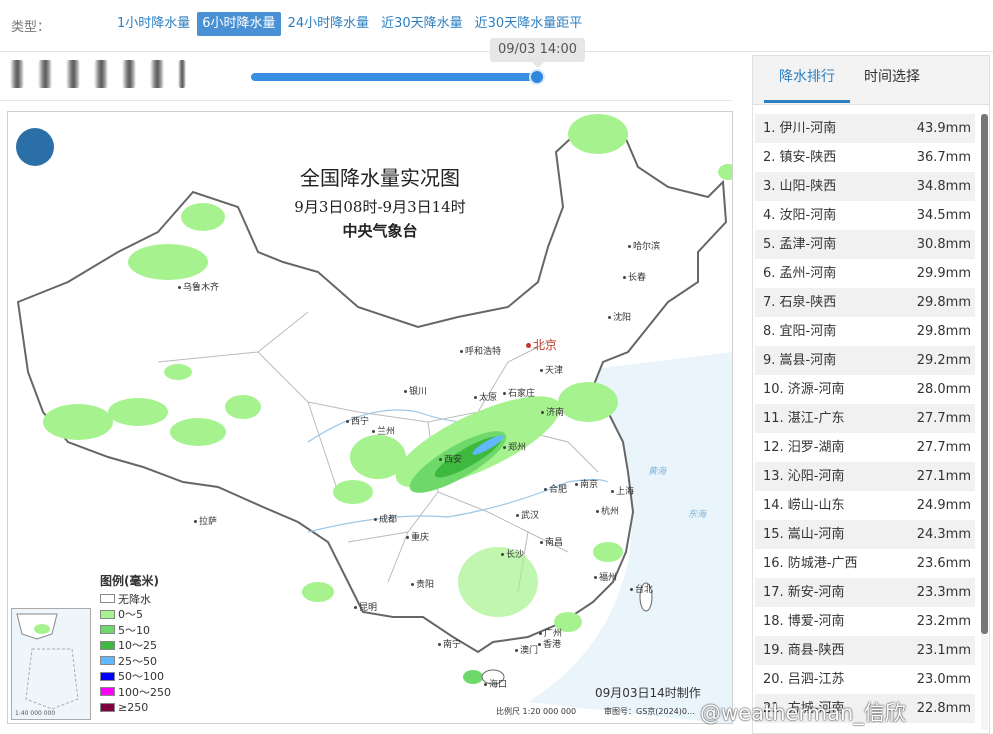 The width and height of the screenshot is (993, 734). What do you see at coordinates (422, 24) in the screenshot?
I see `tab-30d-precip: 近30天降水量` at bounding box center [422, 24].